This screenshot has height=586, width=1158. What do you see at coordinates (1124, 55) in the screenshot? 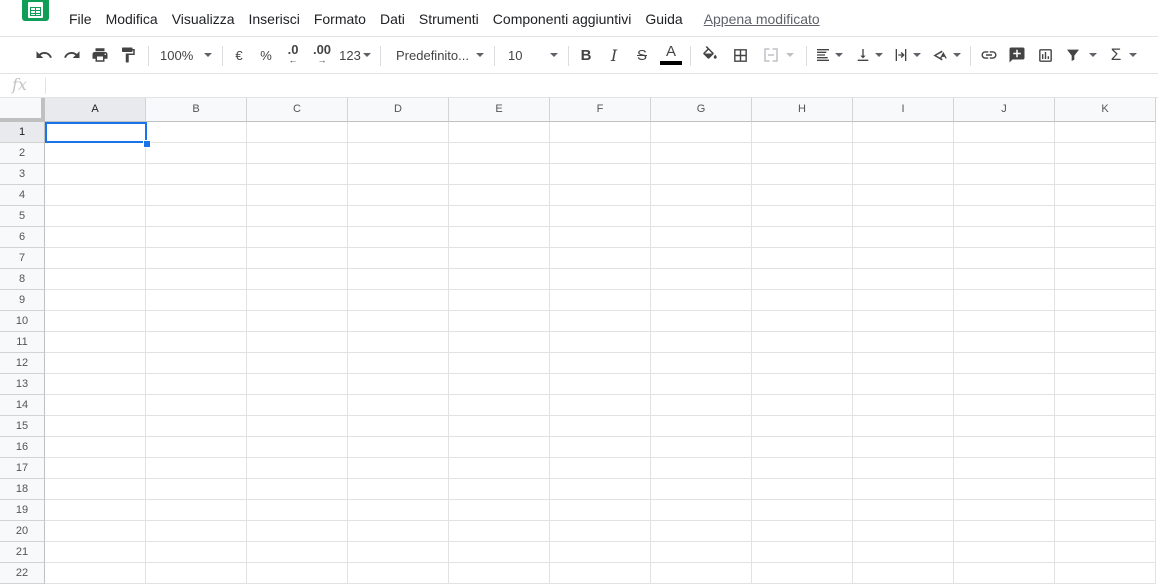
I see `functions-button: Σ` at bounding box center [1124, 55].